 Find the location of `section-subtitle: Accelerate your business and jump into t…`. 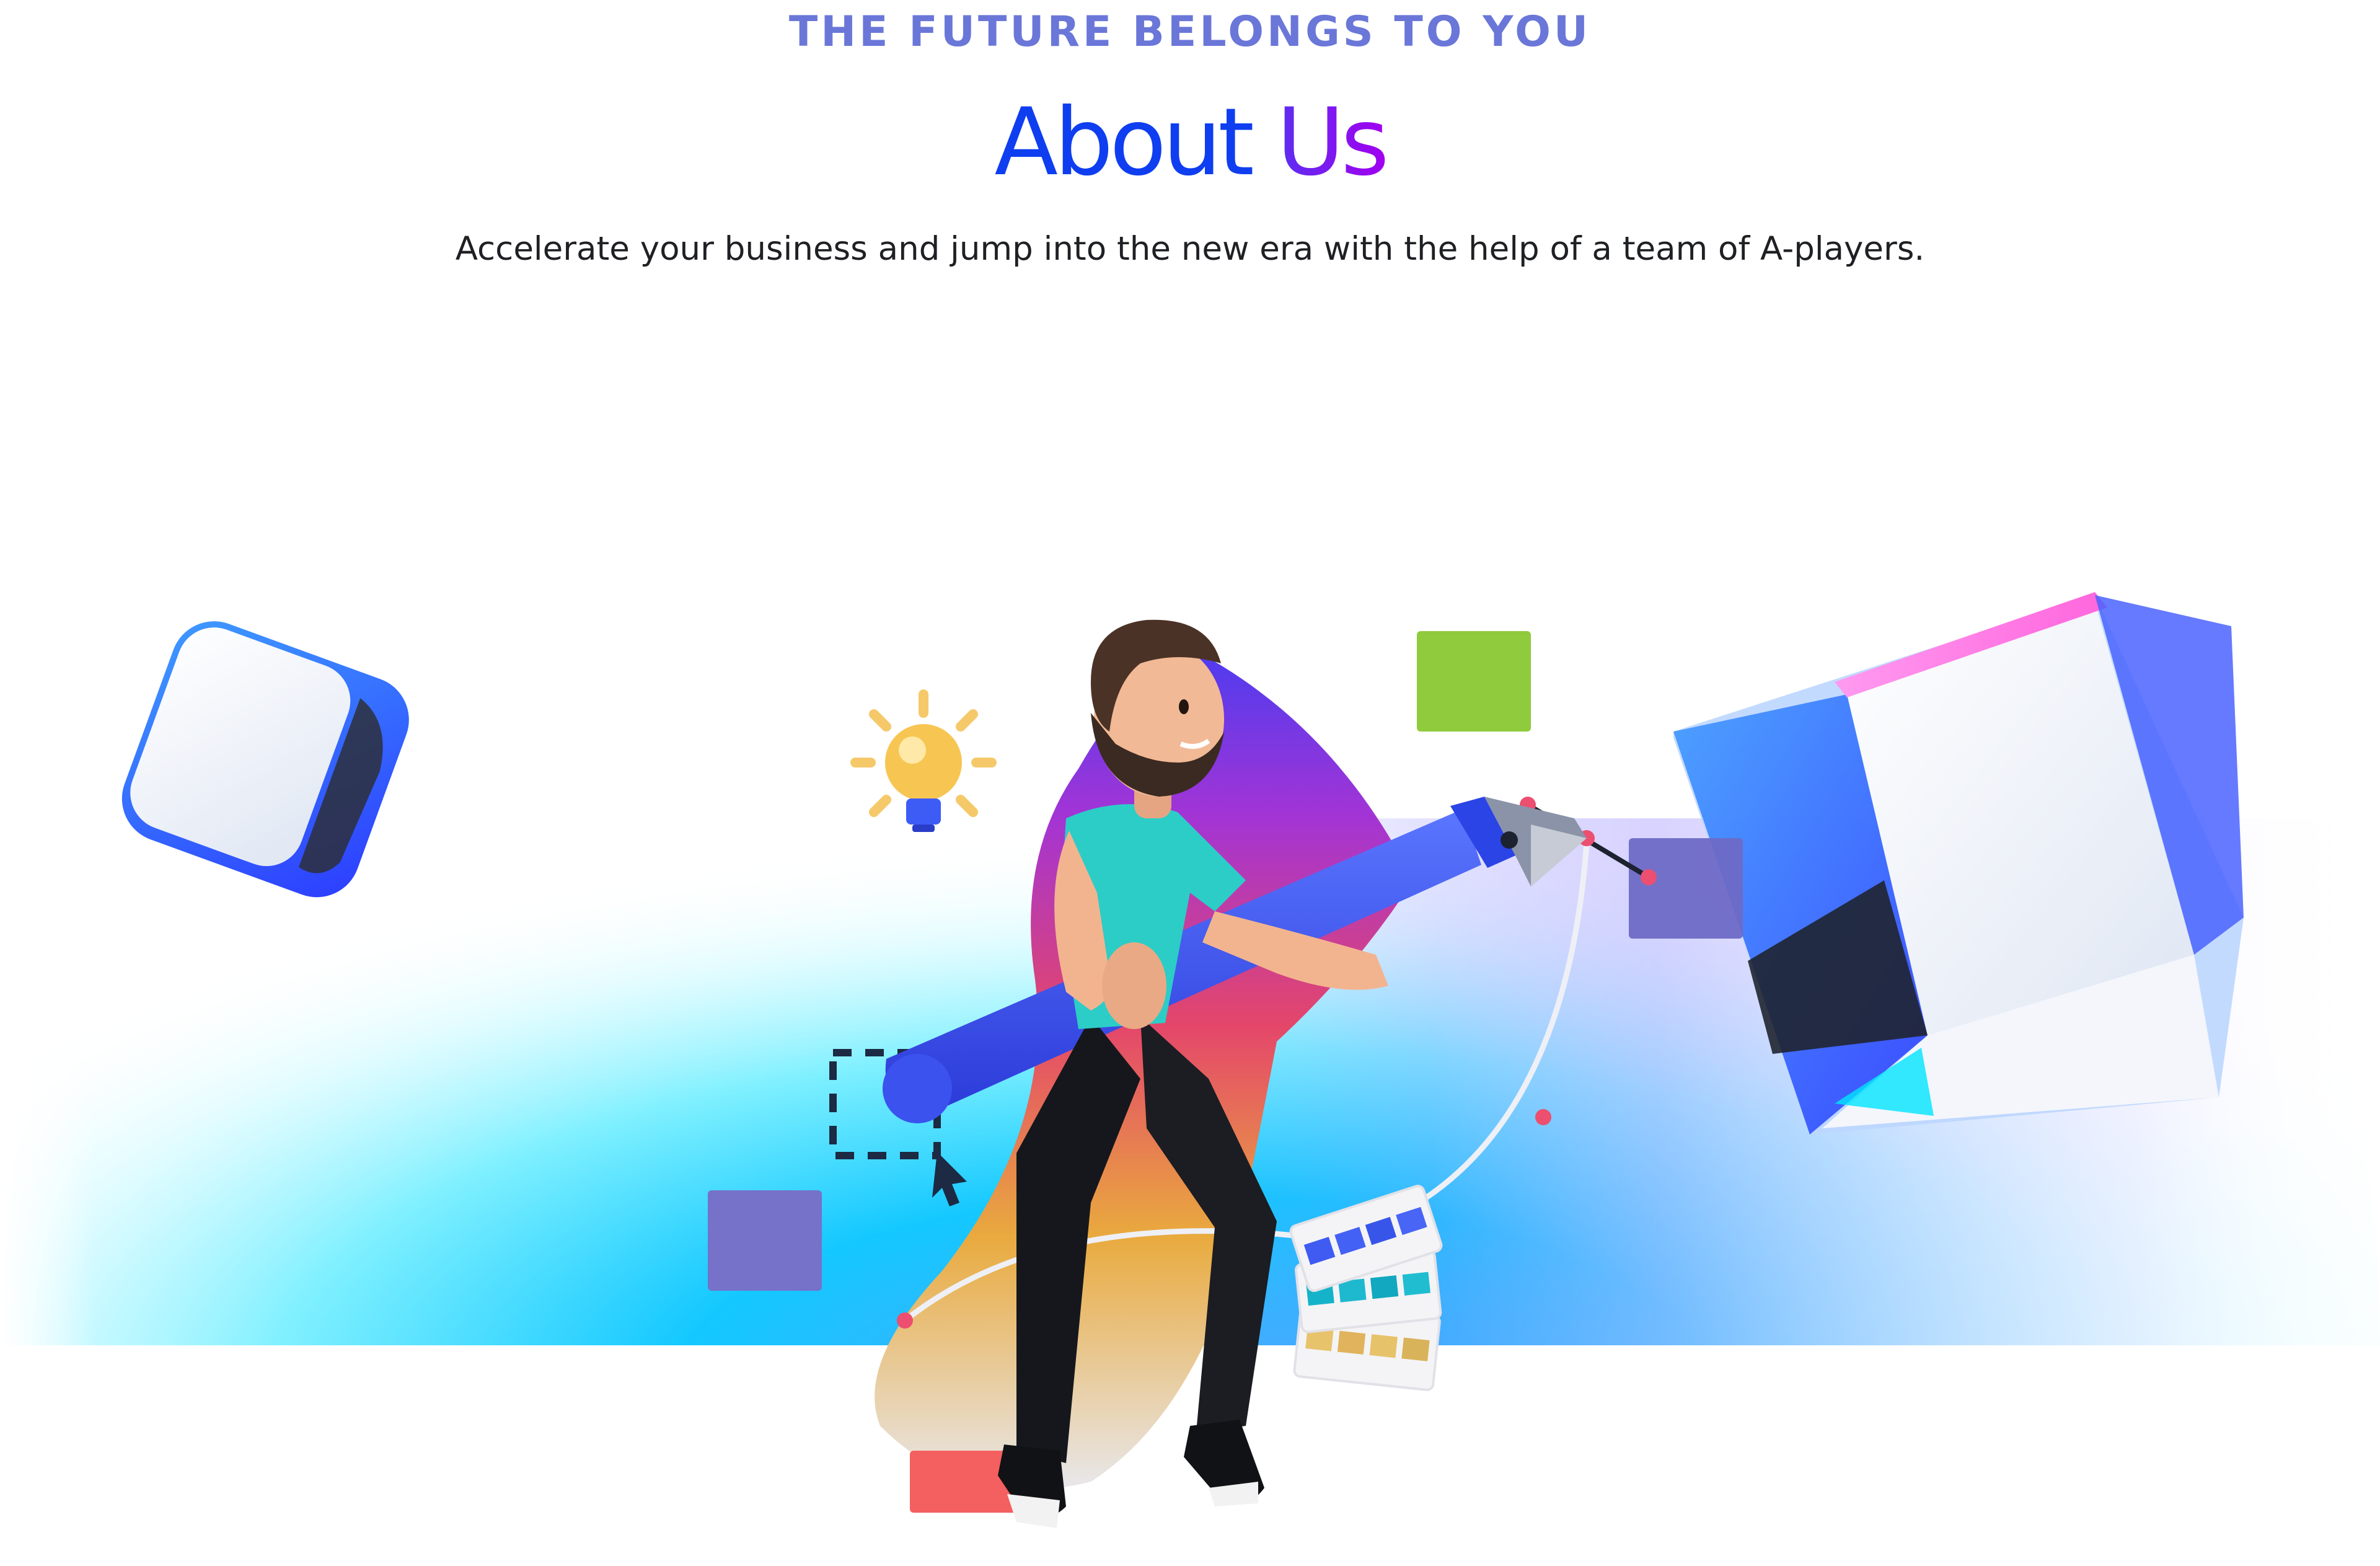

section-subtitle: Accelerate your business and jump into t… is located at coordinates (1190, 249).